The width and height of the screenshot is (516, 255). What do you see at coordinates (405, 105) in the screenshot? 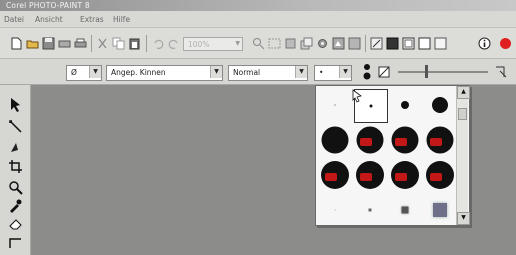
I see `brush-medium-dot` at bounding box center [405, 105].